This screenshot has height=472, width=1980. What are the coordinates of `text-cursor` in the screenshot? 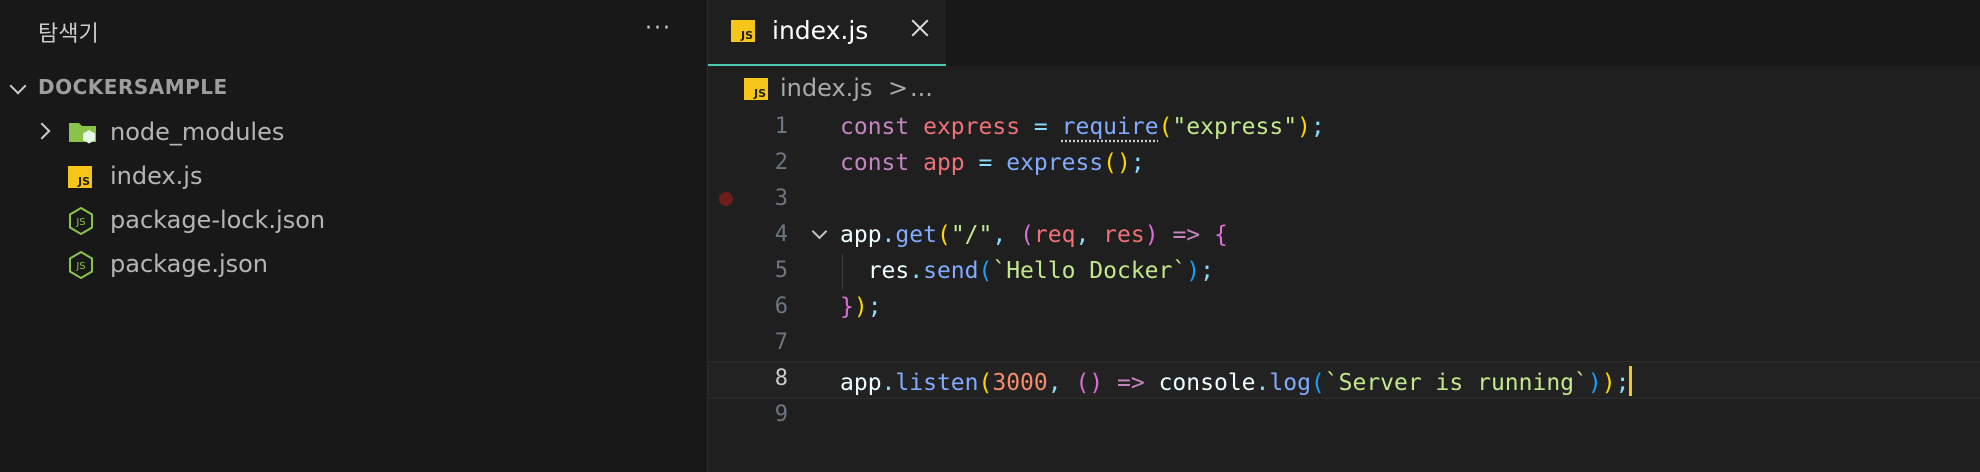 It's located at (1631, 381).